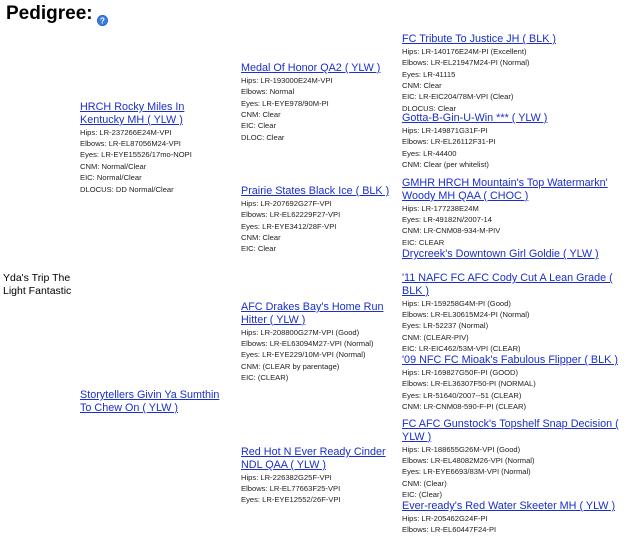 The image size is (638, 549). What do you see at coordinates (422, 495) in the screenshot?
I see `clearance-line: EIC: (Clear)` at bounding box center [422, 495].